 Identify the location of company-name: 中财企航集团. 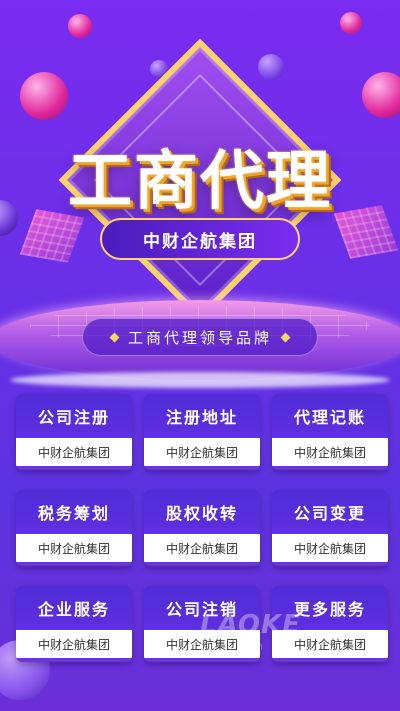
(200, 241).